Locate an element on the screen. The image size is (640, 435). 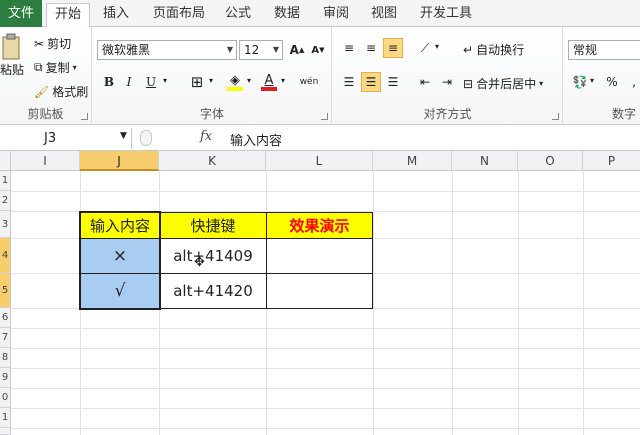
tab-review: 审阅 is located at coordinates (336, 15).